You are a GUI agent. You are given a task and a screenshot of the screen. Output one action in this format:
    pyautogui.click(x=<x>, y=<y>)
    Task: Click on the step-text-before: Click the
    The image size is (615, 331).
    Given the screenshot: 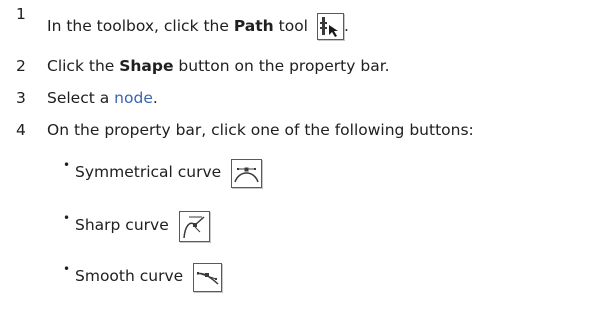 What is the action you would take?
    pyautogui.click(x=83, y=66)
    